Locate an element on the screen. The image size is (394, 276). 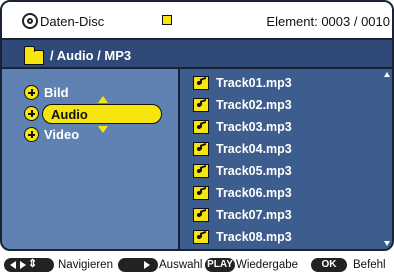
play-label: Wiedergabe is located at coordinates (267, 265).